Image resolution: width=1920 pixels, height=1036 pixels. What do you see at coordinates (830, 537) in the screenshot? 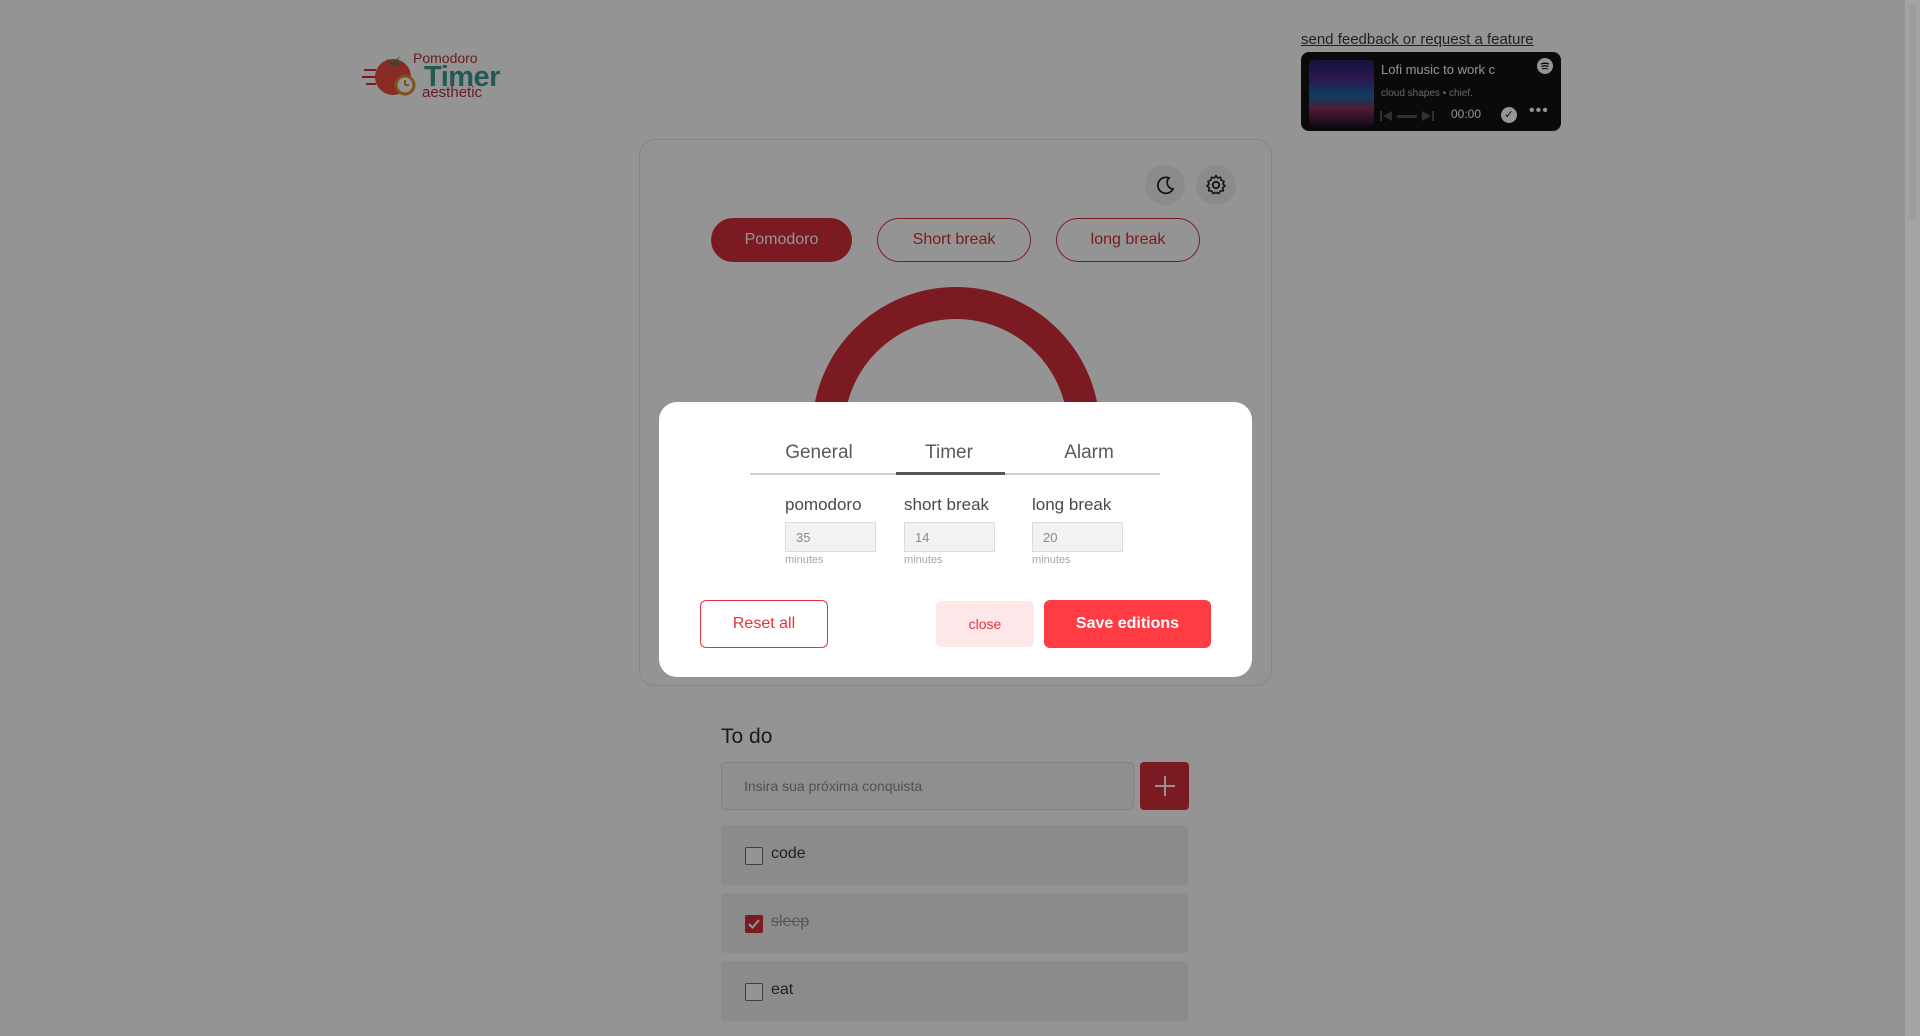
I see `pomodoro-minutes-input` at bounding box center [830, 537].